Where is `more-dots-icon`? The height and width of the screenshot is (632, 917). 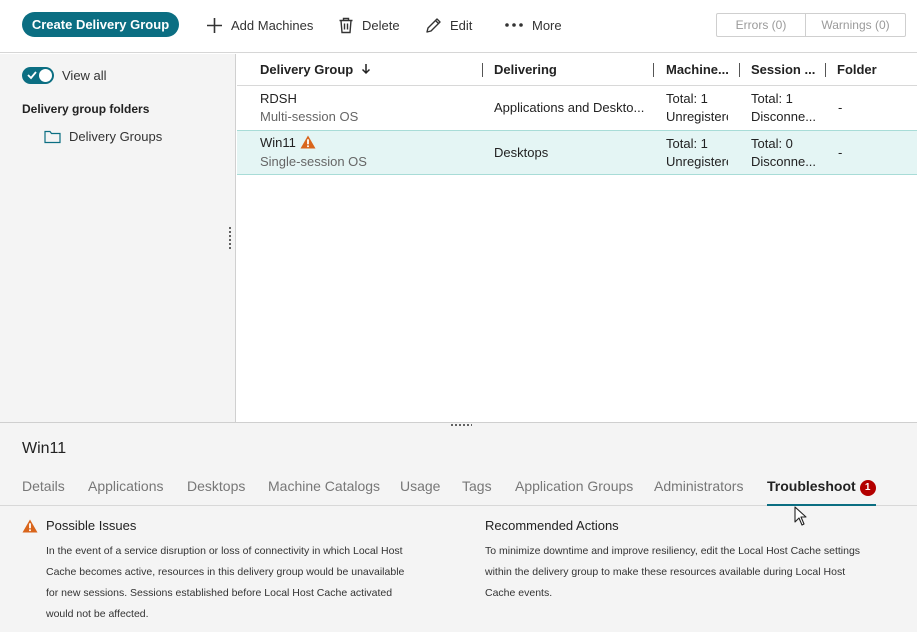 more-dots-icon is located at coordinates (514, 25).